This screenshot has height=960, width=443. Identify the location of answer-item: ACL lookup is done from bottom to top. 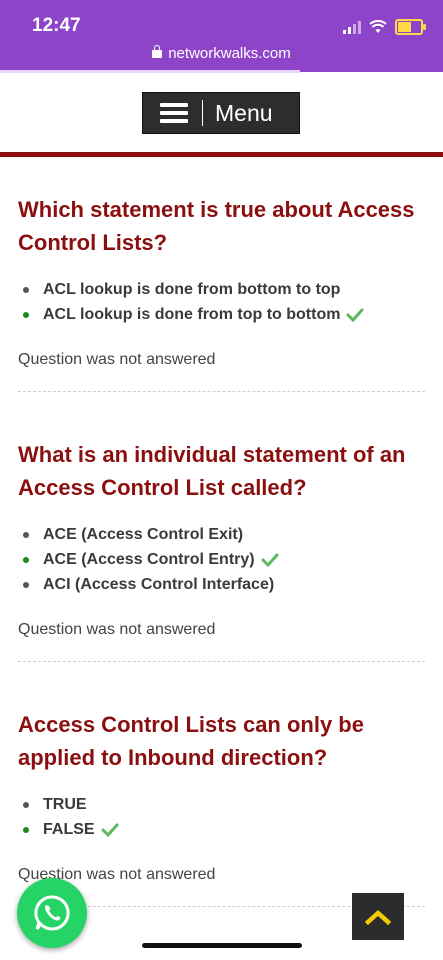
(224, 289).